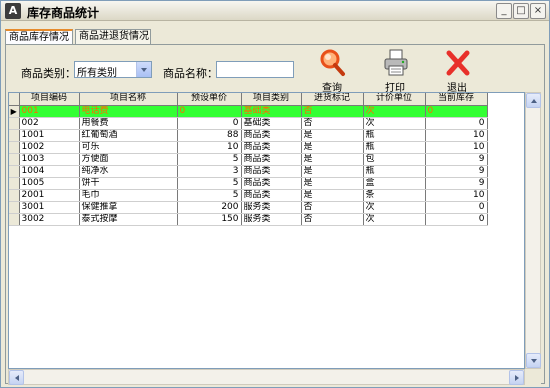 Image resolution: width=550 pixels, height=388 pixels. Describe the element at coordinates (128, 219) in the screenshot. I see `cell-name: 泰式按摩` at that location.